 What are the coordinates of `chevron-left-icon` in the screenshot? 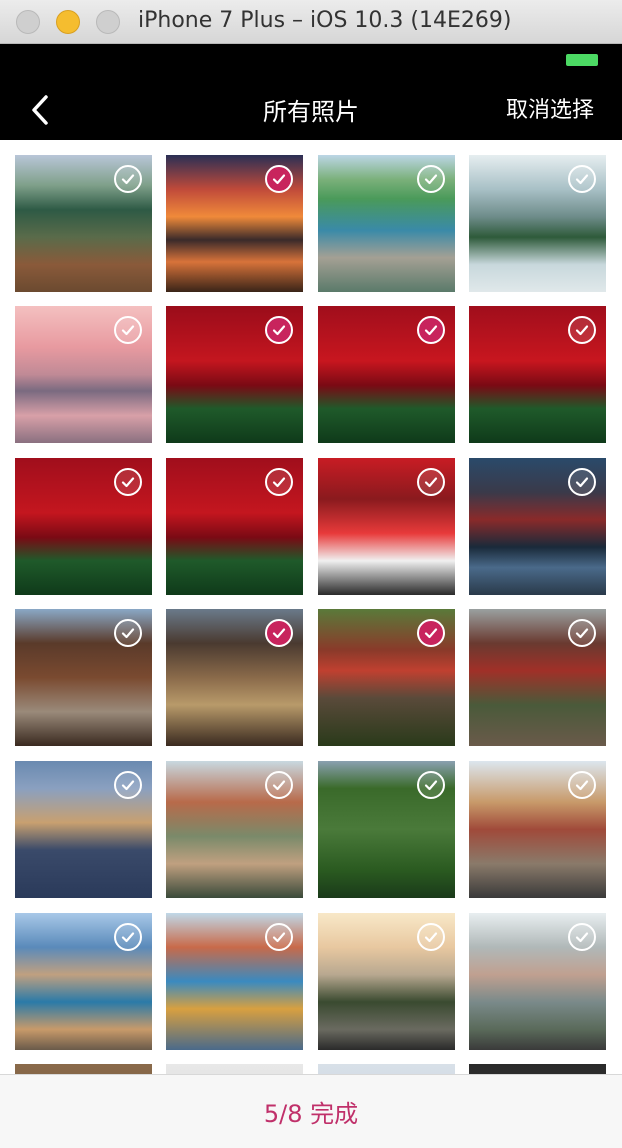 It's located at (40, 110).